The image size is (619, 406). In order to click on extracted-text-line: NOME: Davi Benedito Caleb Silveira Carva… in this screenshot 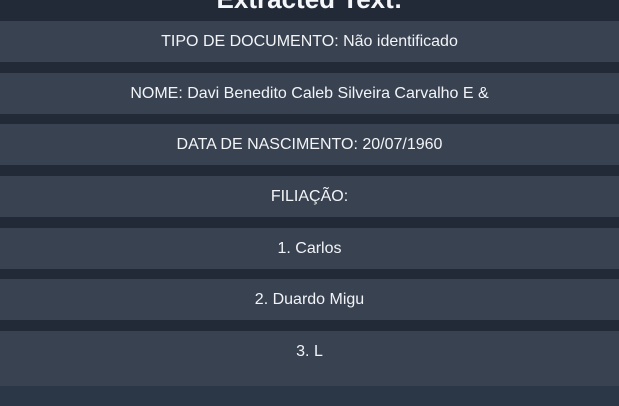, I will do `click(309, 93)`.